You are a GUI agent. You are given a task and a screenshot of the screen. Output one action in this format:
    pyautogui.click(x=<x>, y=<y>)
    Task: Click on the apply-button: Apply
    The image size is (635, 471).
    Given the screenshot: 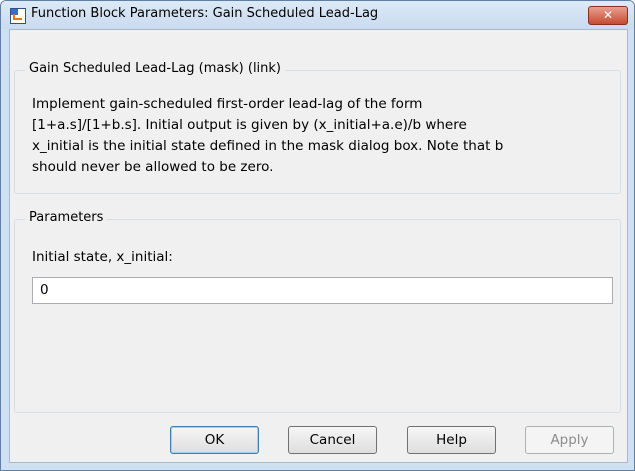 What is the action you would take?
    pyautogui.click(x=569, y=440)
    